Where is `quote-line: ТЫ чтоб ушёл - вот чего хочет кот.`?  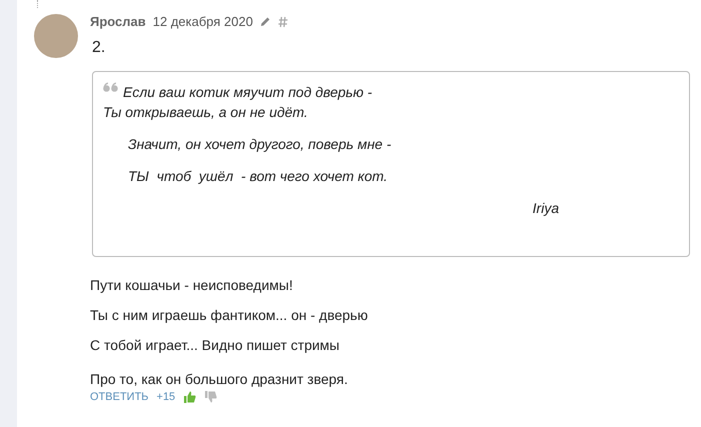 quote-line: ТЫ чтоб ушёл - вот чего хочет кот. is located at coordinates (258, 176).